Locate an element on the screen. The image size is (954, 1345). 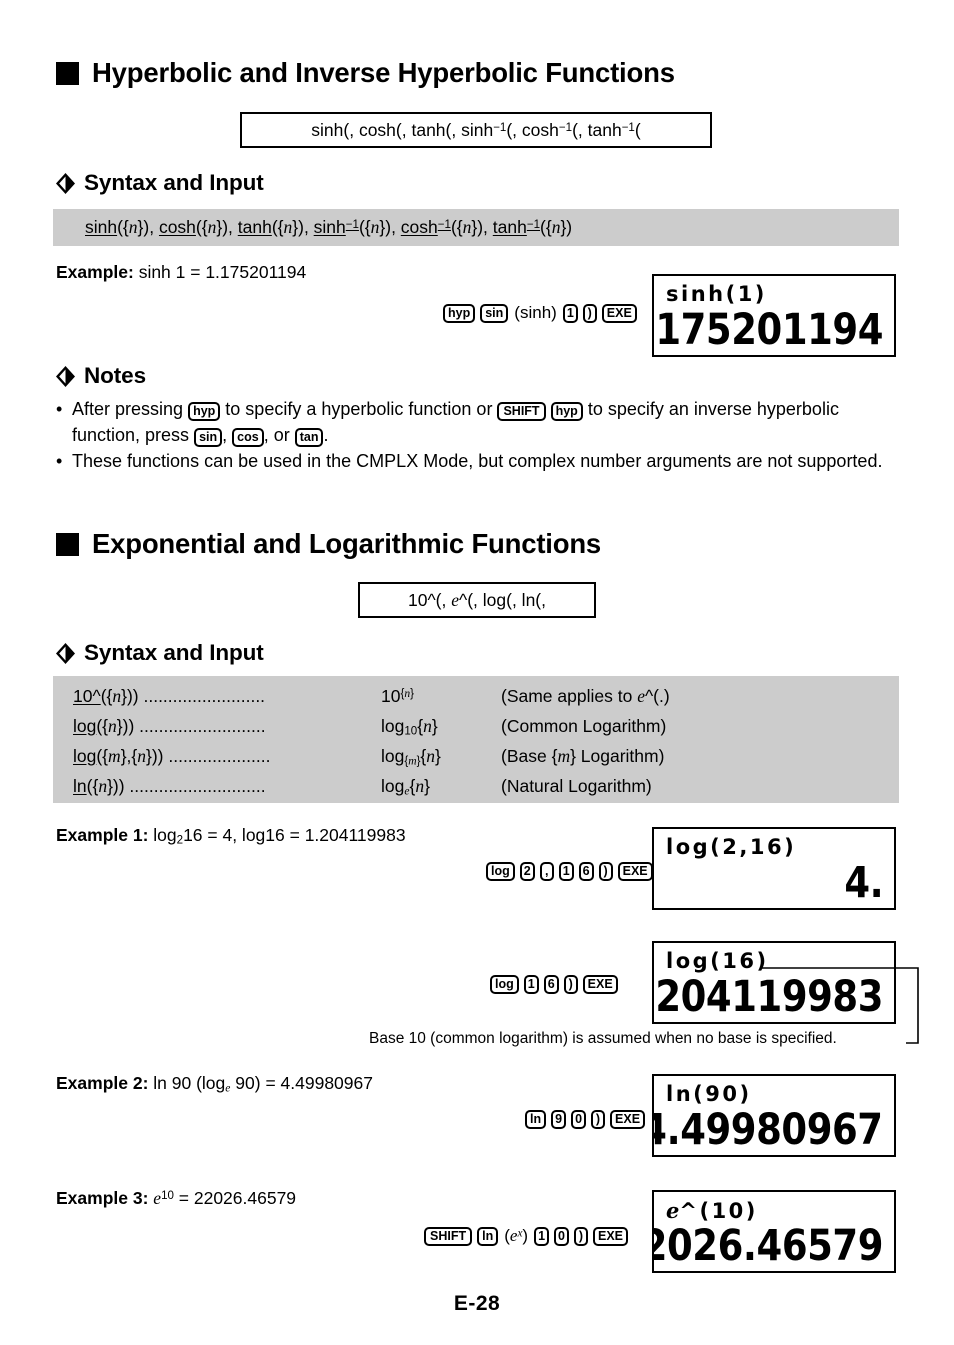
example-line-2: Example 2: ln 90 (loge 90) = 4.49980967 is located at coordinates (214, 1083).